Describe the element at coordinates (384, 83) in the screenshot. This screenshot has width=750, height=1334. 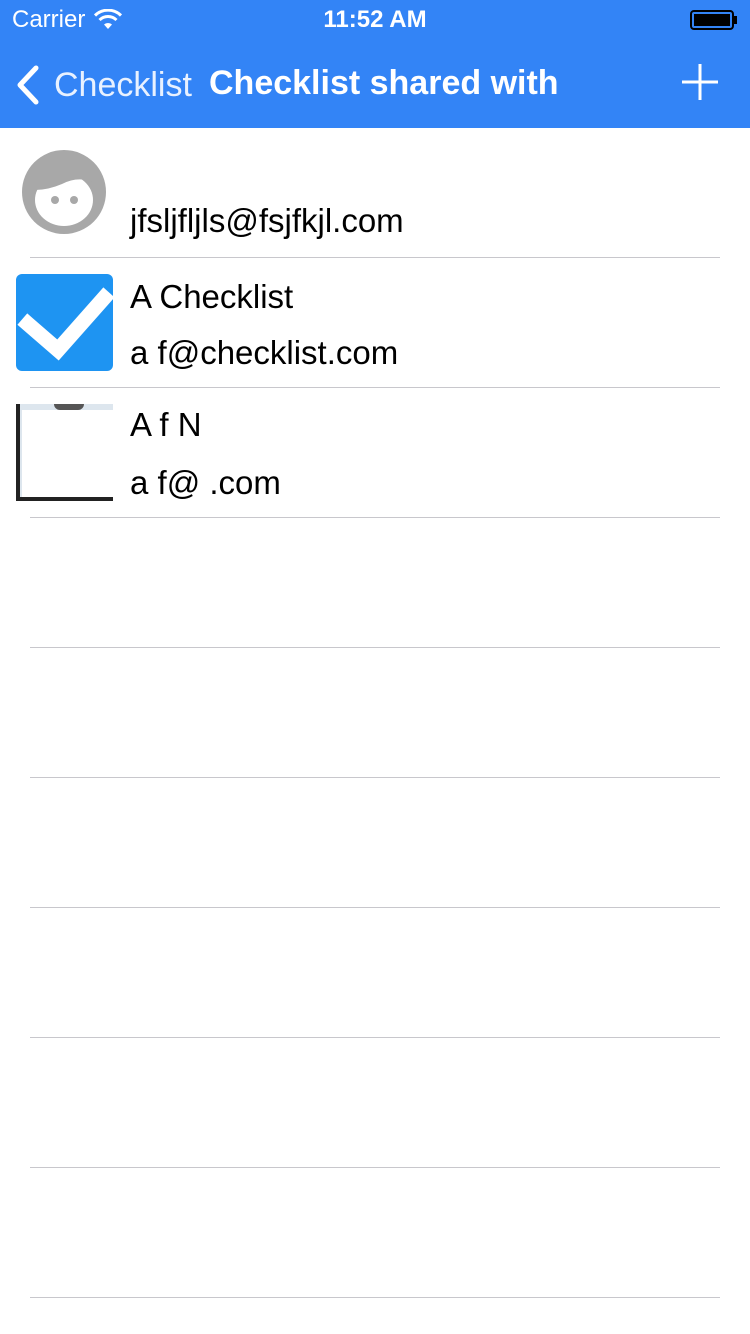
I see `page-title: Checklist shared with` at that location.